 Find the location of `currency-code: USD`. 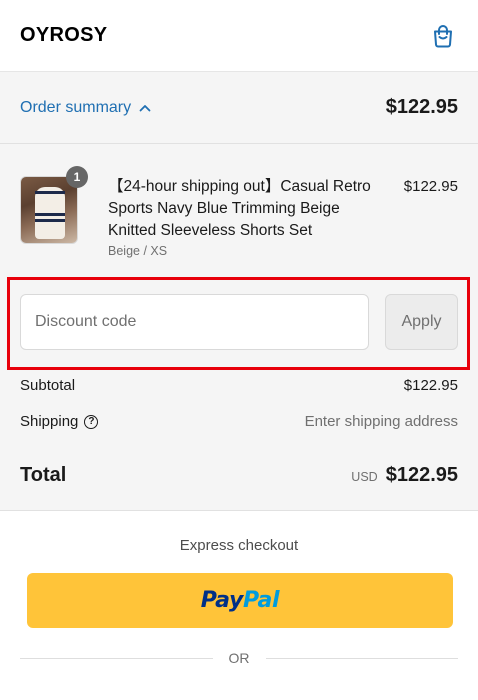

currency-code: USD is located at coordinates (364, 477).